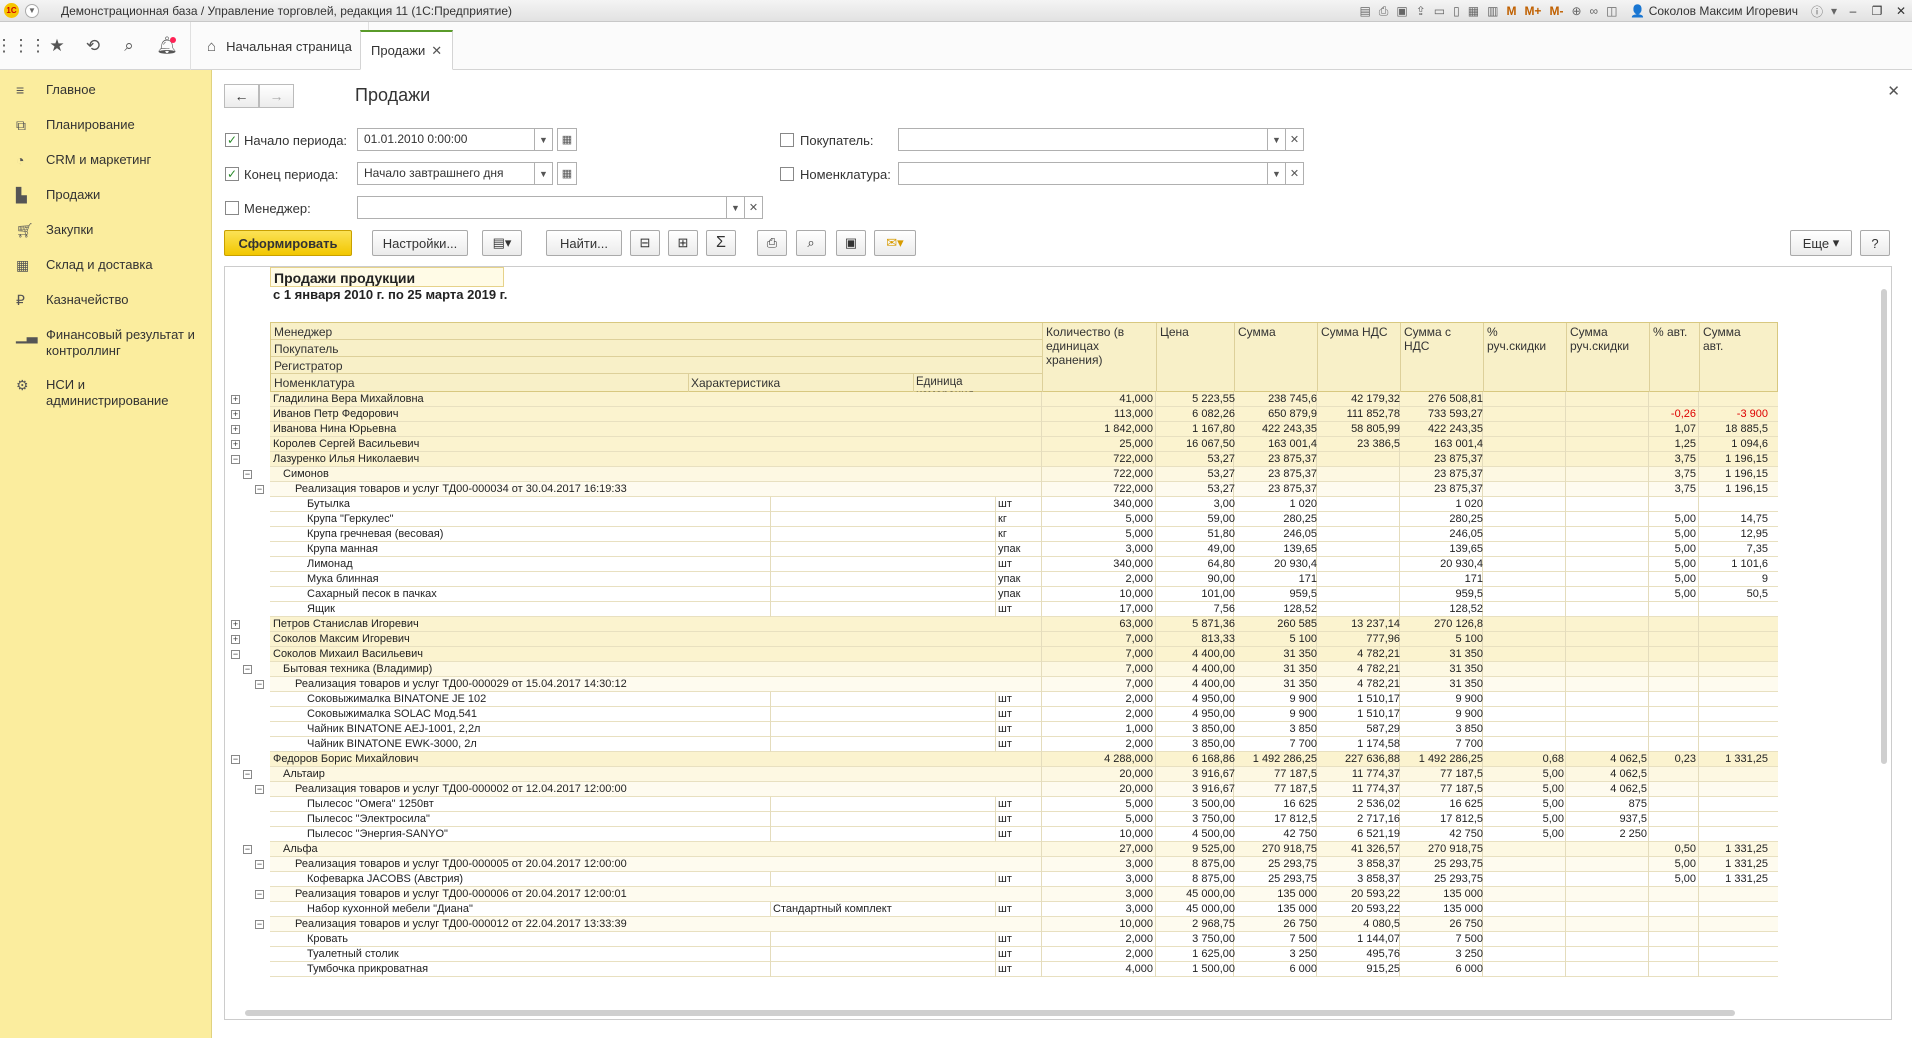 The width and height of the screenshot is (1912, 1038). Describe the element at coordinates (1611, 11) in the screenshot. I see `panel-icon: ◫` at that location.